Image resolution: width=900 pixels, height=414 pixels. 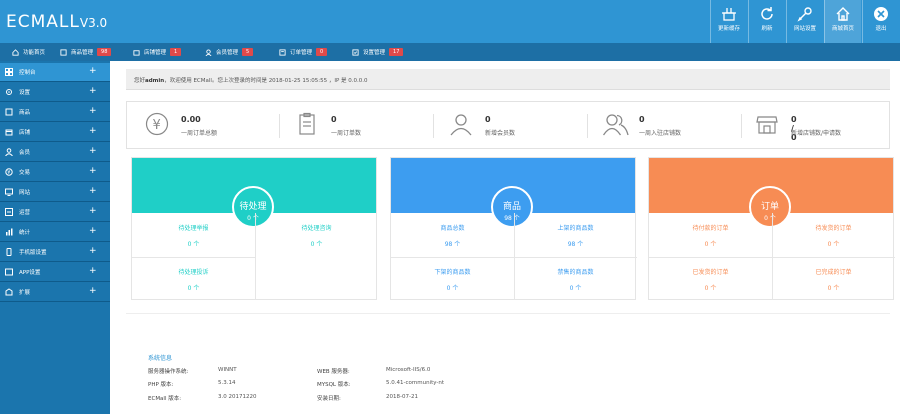 I want to click on panel-title: 待处理, so click(x=253, y=207).